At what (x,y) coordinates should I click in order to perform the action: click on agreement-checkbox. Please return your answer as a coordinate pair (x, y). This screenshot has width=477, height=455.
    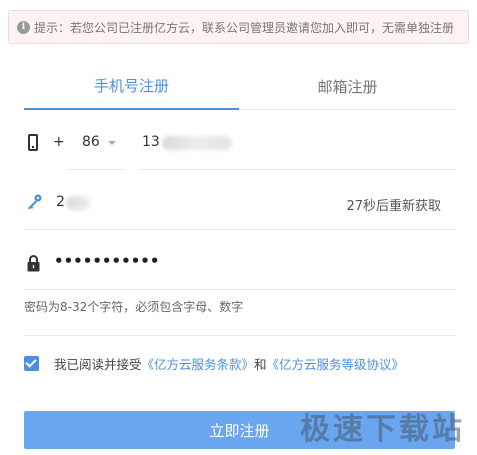
    Looking at the image, I should click on (31, 363).